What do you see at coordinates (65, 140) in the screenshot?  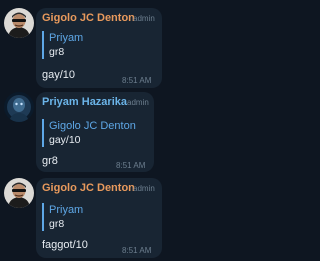 I see `reply-text: gay/10` at bounding box center [65, 140].